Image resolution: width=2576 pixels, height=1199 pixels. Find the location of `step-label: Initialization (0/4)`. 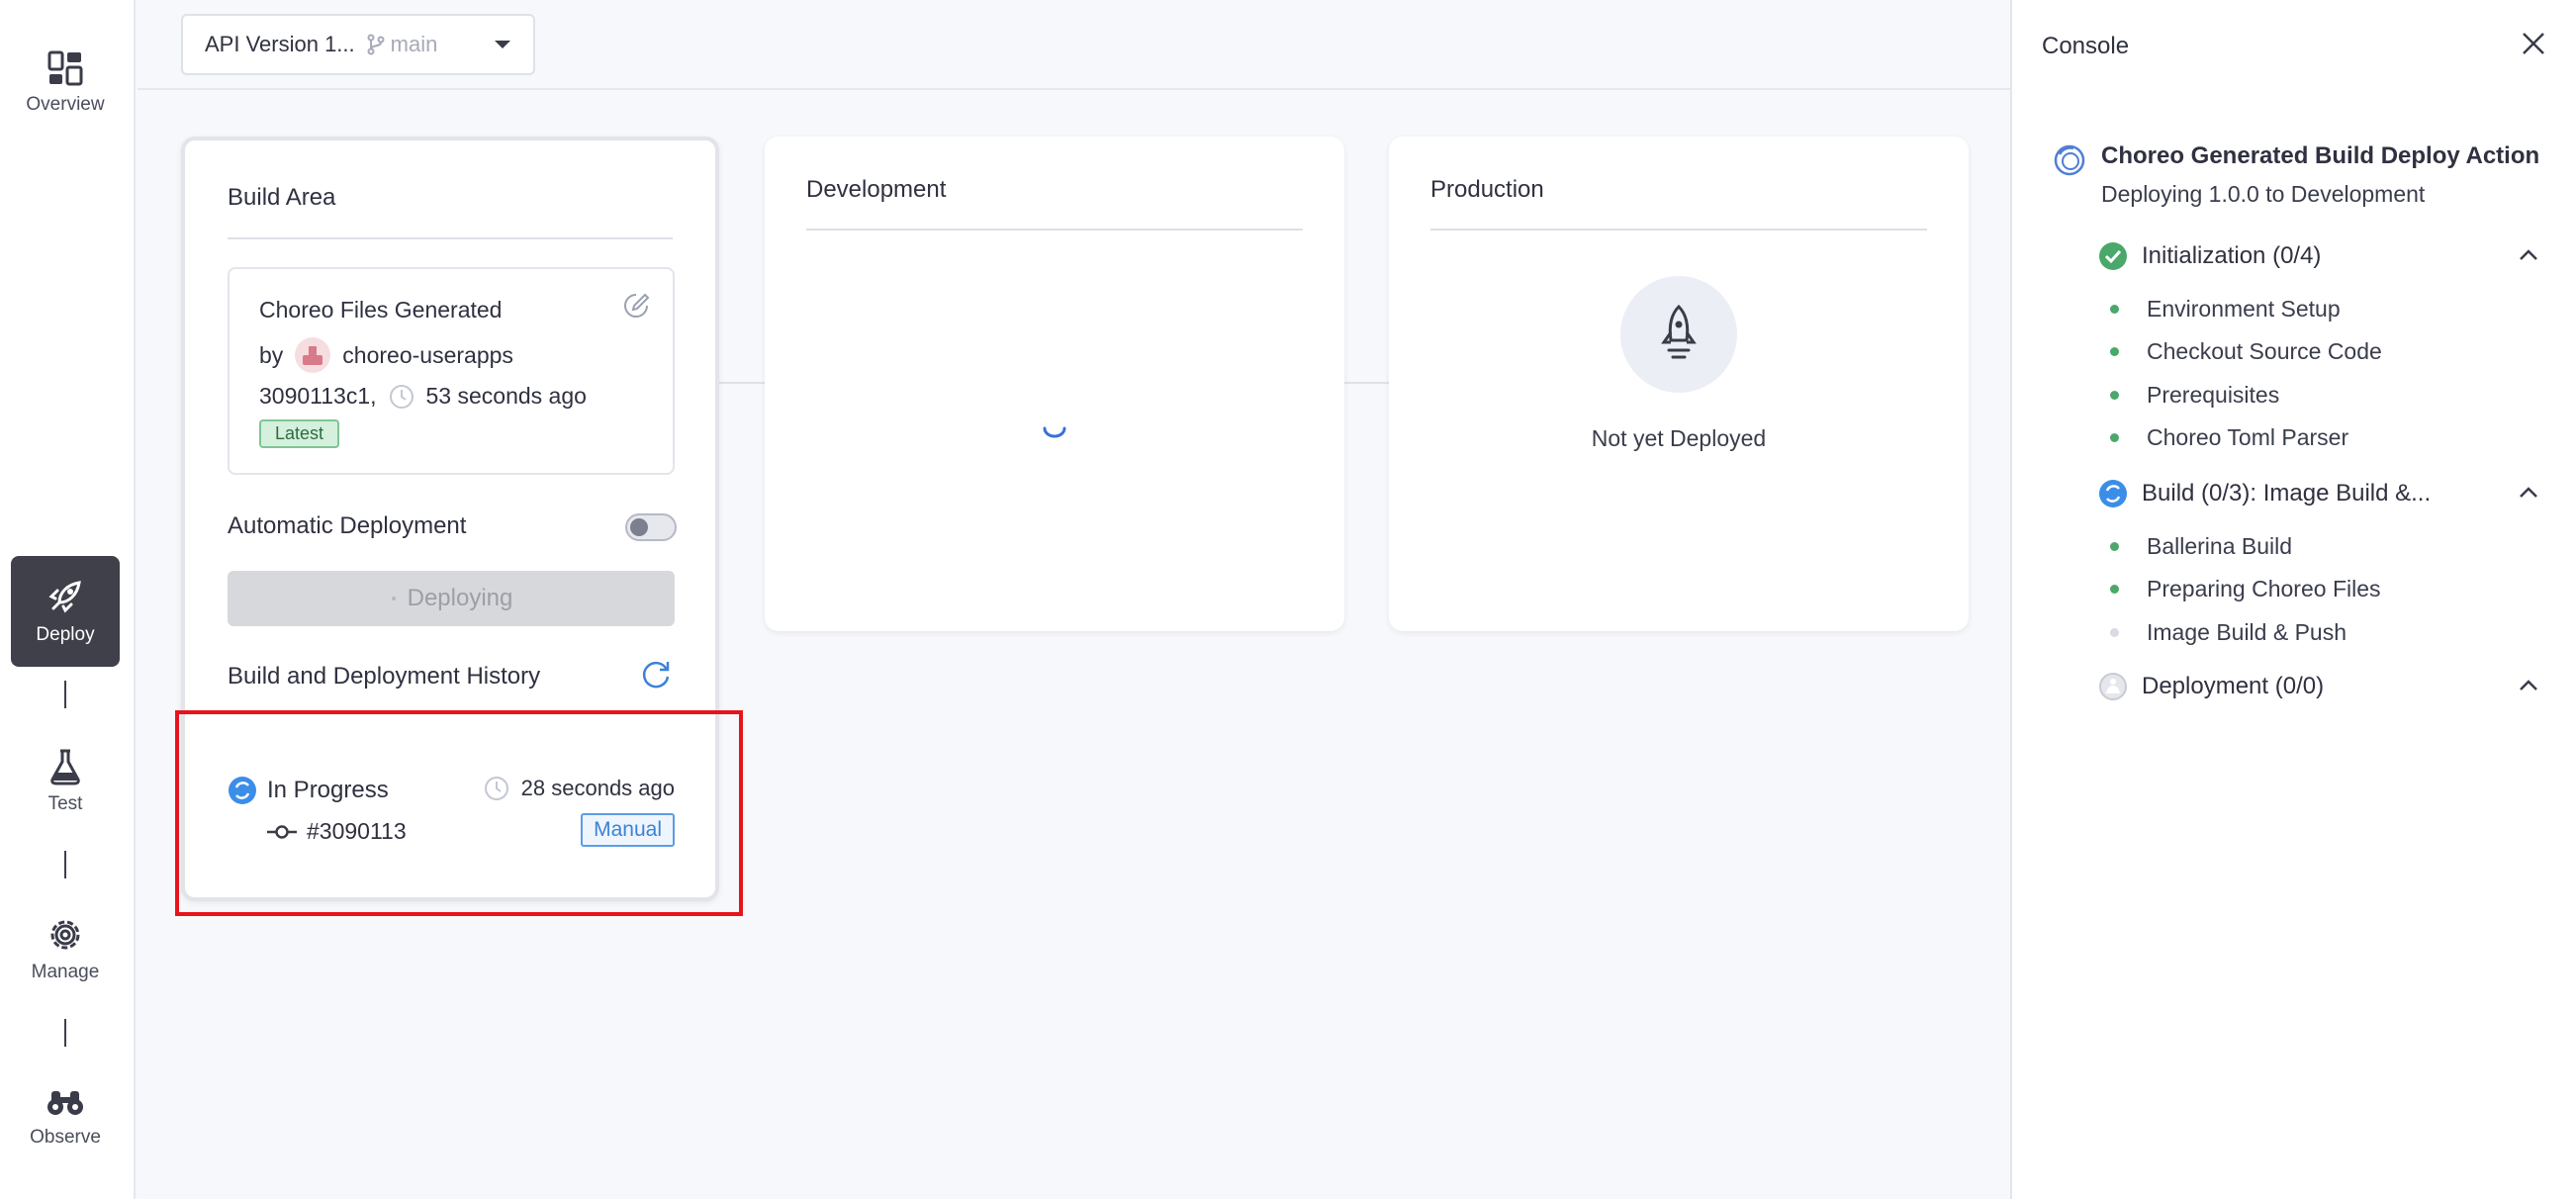

step-label: Initialization (0/4) is located at coordinates (2232, 255).